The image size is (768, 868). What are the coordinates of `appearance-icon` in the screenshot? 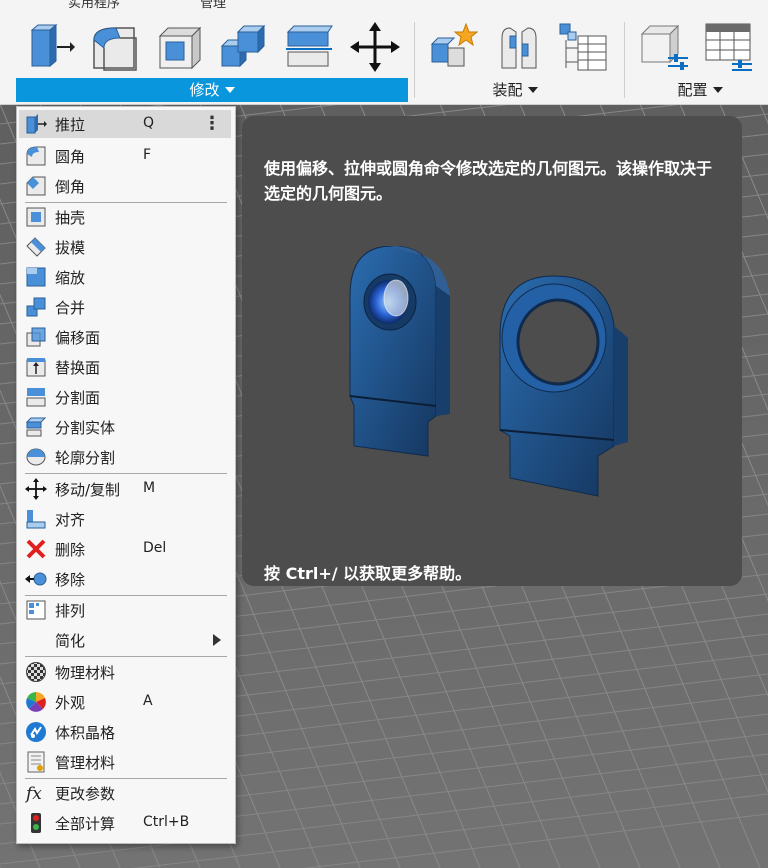 It's located at (36, 702).